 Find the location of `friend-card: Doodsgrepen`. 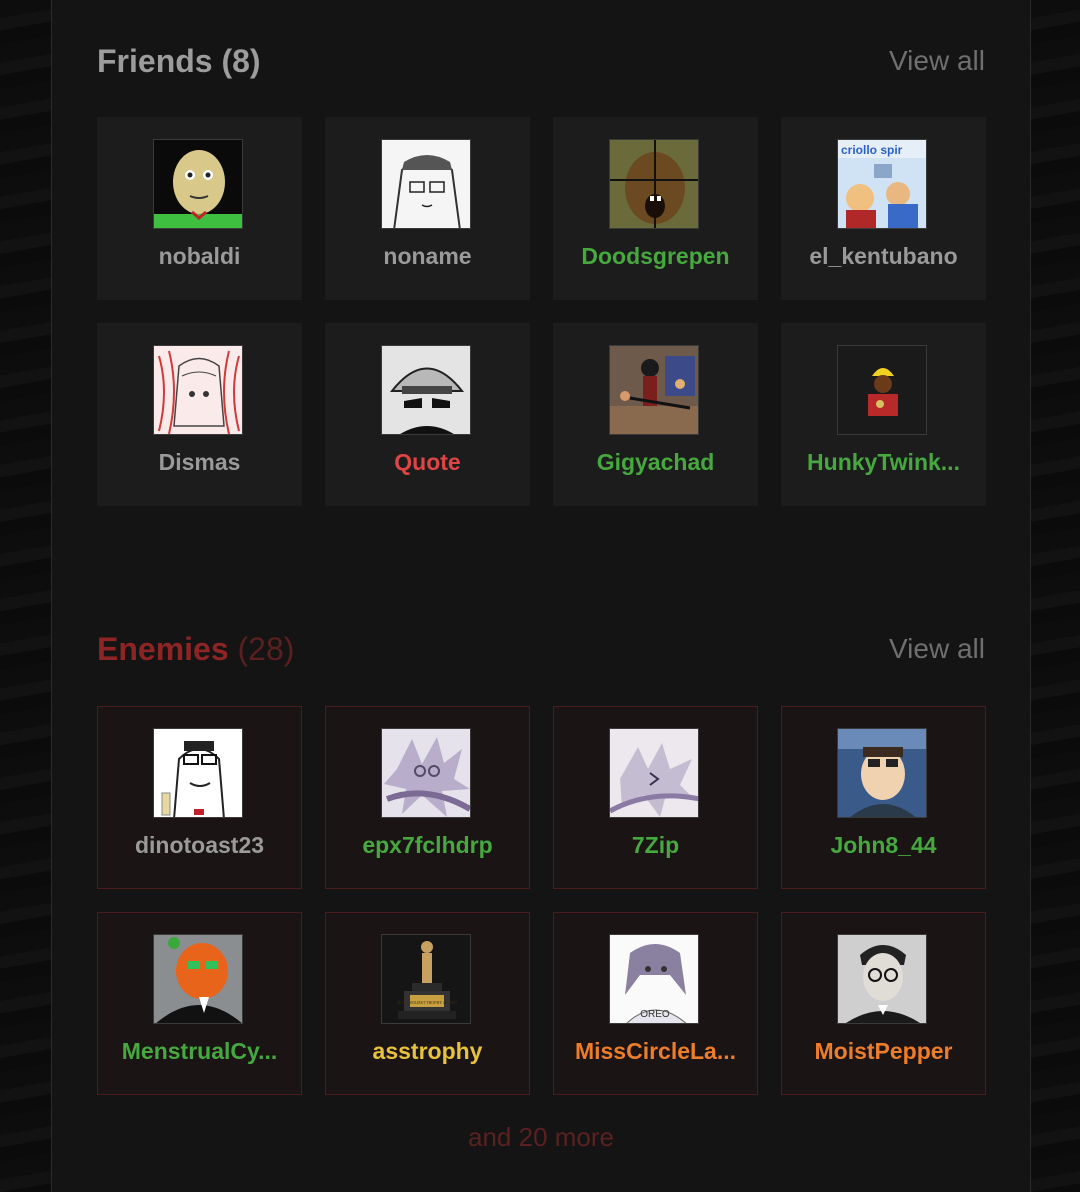

friend-card: Doodsgrepen is located at coordinates (655, 208).